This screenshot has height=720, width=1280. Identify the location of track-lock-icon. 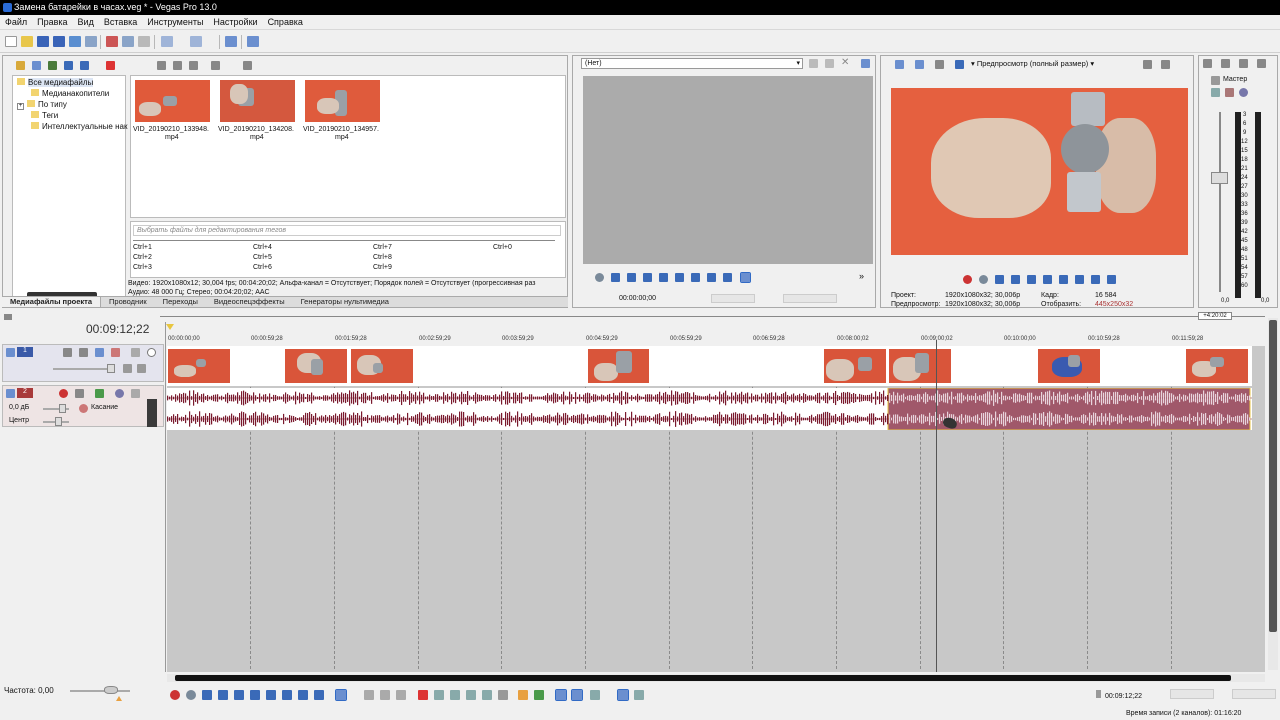
(141, 368).